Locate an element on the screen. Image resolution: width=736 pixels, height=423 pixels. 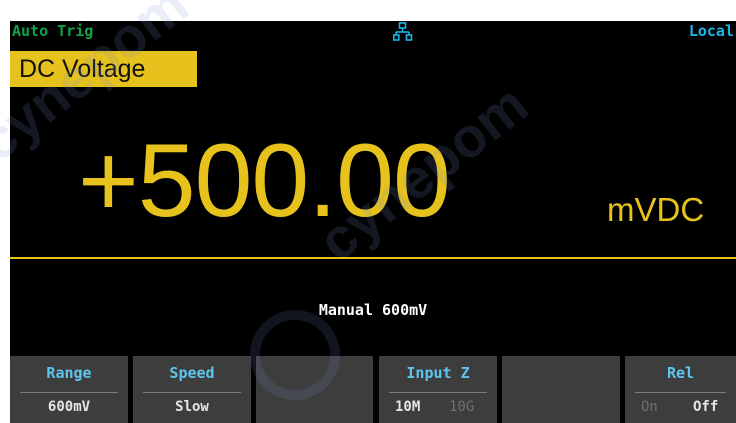
range-softkey: Range 600mV is located at coordinates (69, 389).